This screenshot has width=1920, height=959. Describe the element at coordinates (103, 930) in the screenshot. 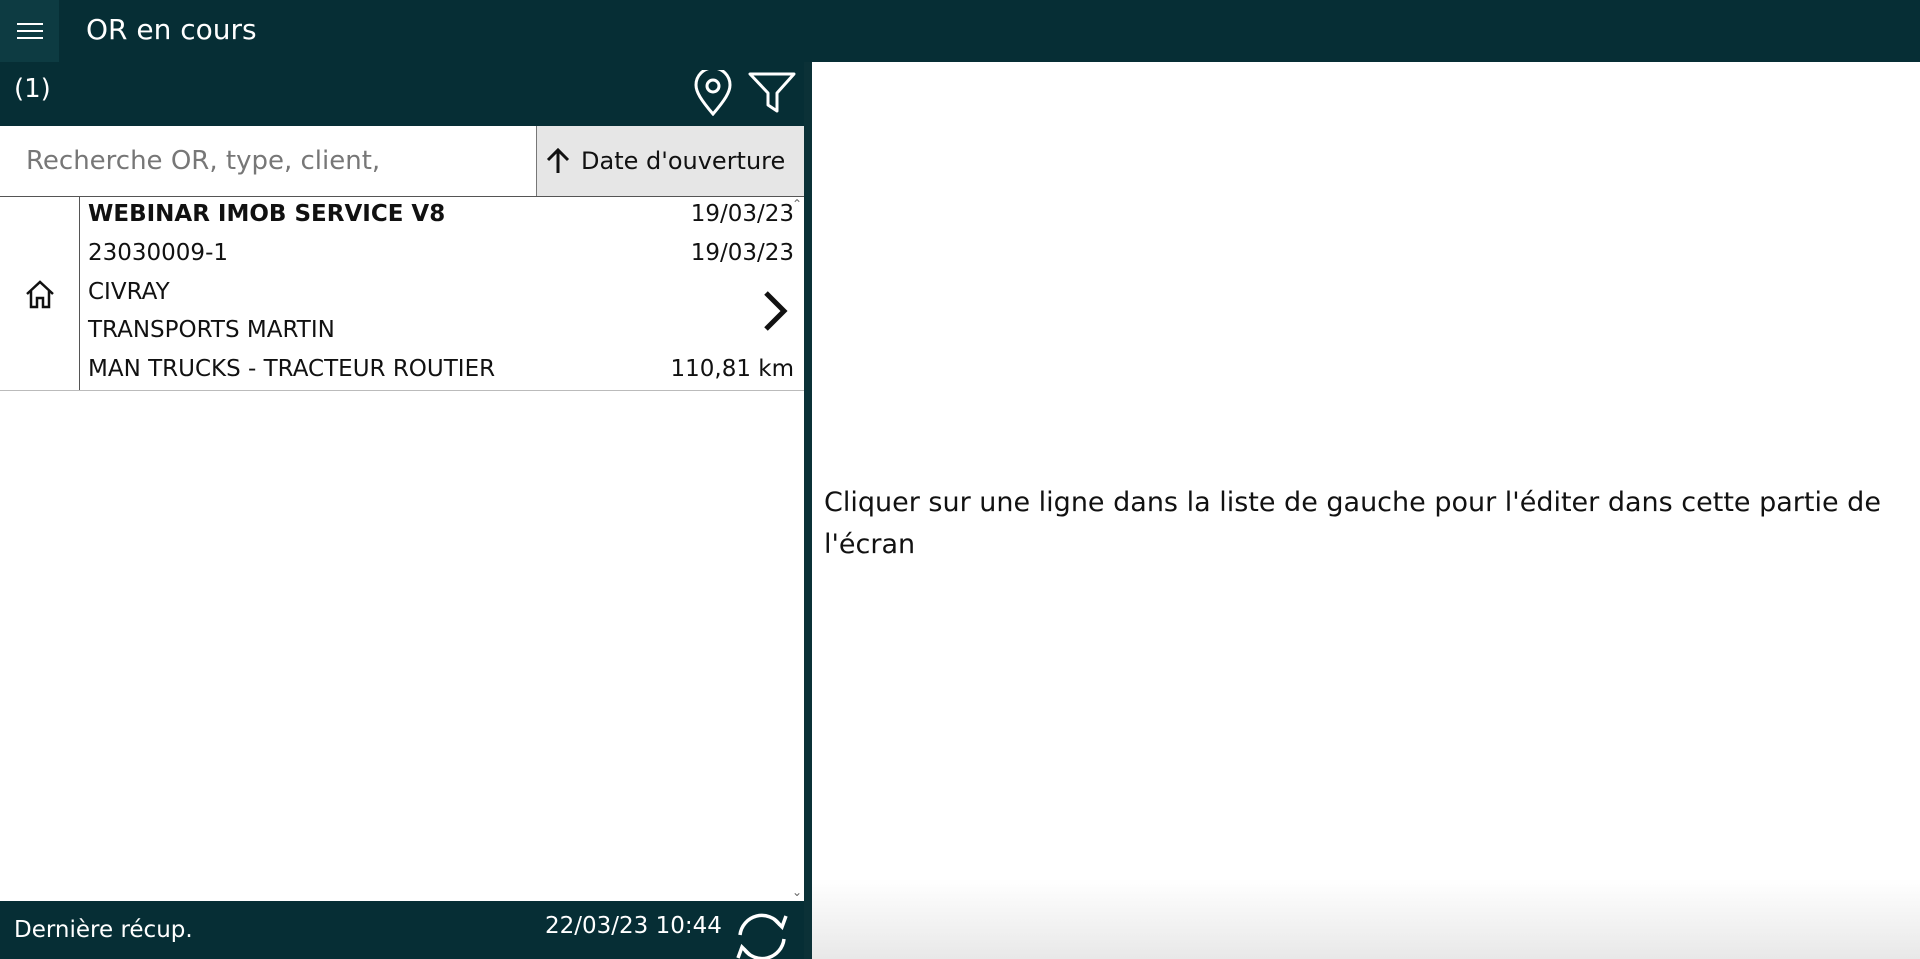

I see `last-sync-label: Dernière récup.` at that location.